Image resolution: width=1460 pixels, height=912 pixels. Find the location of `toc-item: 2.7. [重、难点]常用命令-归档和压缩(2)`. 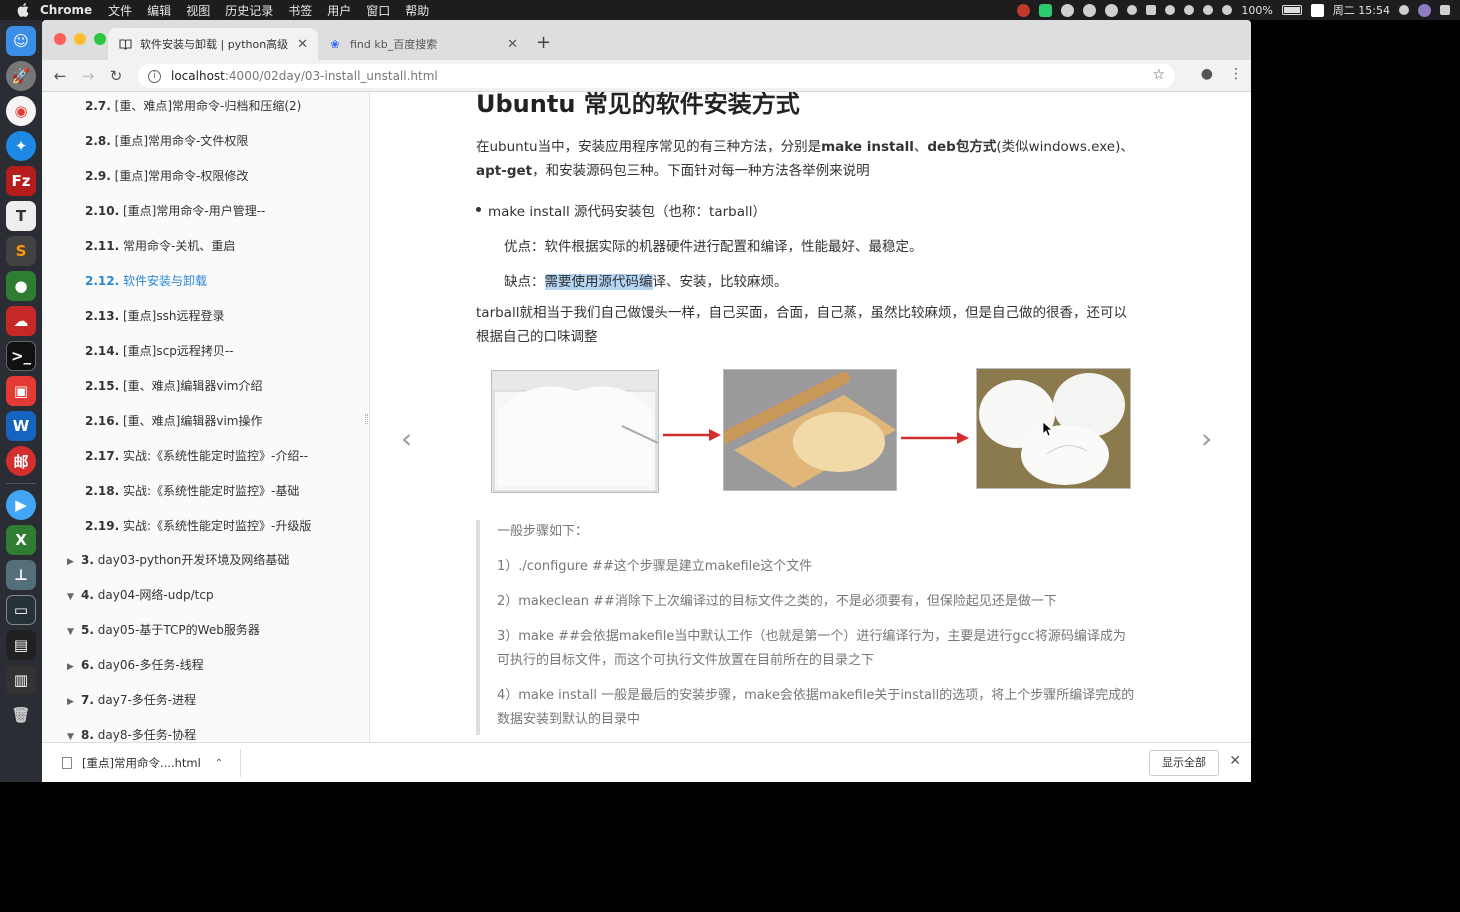

toc-item: 2.7. [重、难点]常用命令-归档和压缩(2) is located at coordinates (193, 105).